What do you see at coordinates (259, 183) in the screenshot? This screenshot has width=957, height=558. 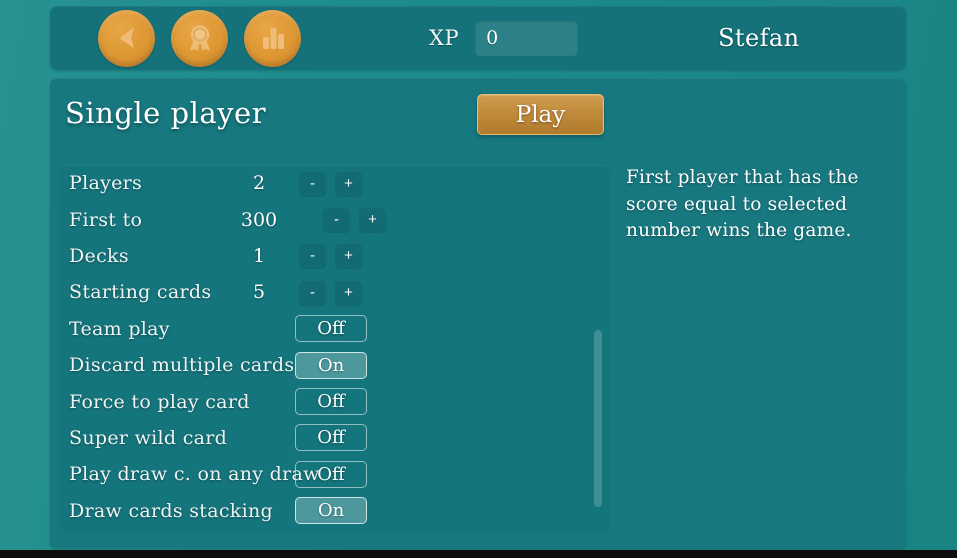 I see `setting-value: 2` at bounding box center [259, 183].